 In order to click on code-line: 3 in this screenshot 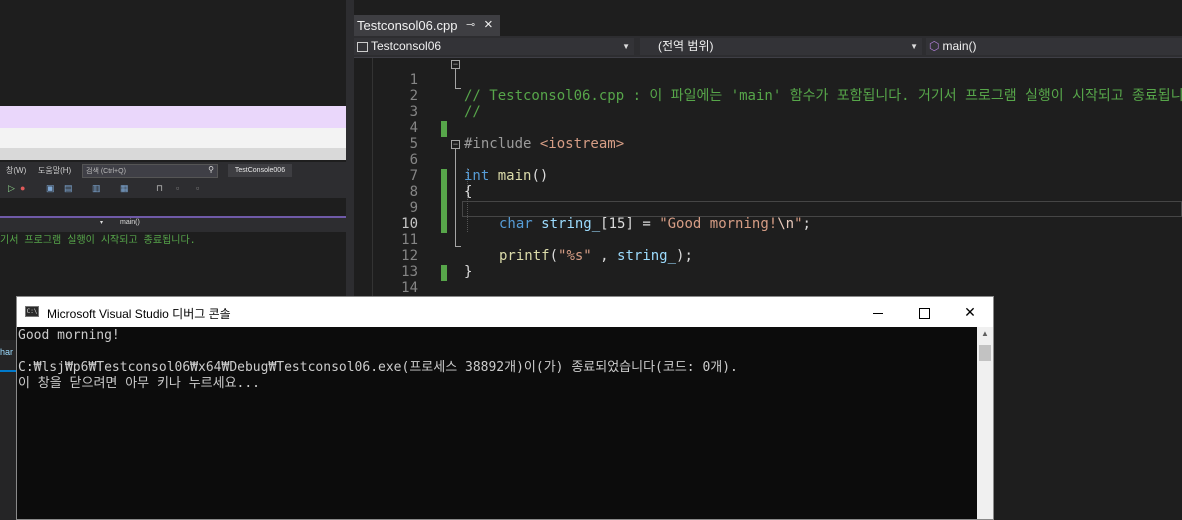, I will do `click(768, 104)`.